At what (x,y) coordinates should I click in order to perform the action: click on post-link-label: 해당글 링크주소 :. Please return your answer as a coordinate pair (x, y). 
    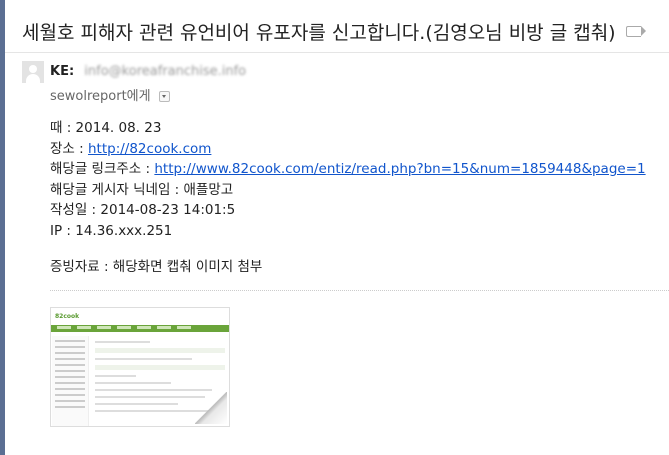
    Looking at the image, I should click on (102, 169).